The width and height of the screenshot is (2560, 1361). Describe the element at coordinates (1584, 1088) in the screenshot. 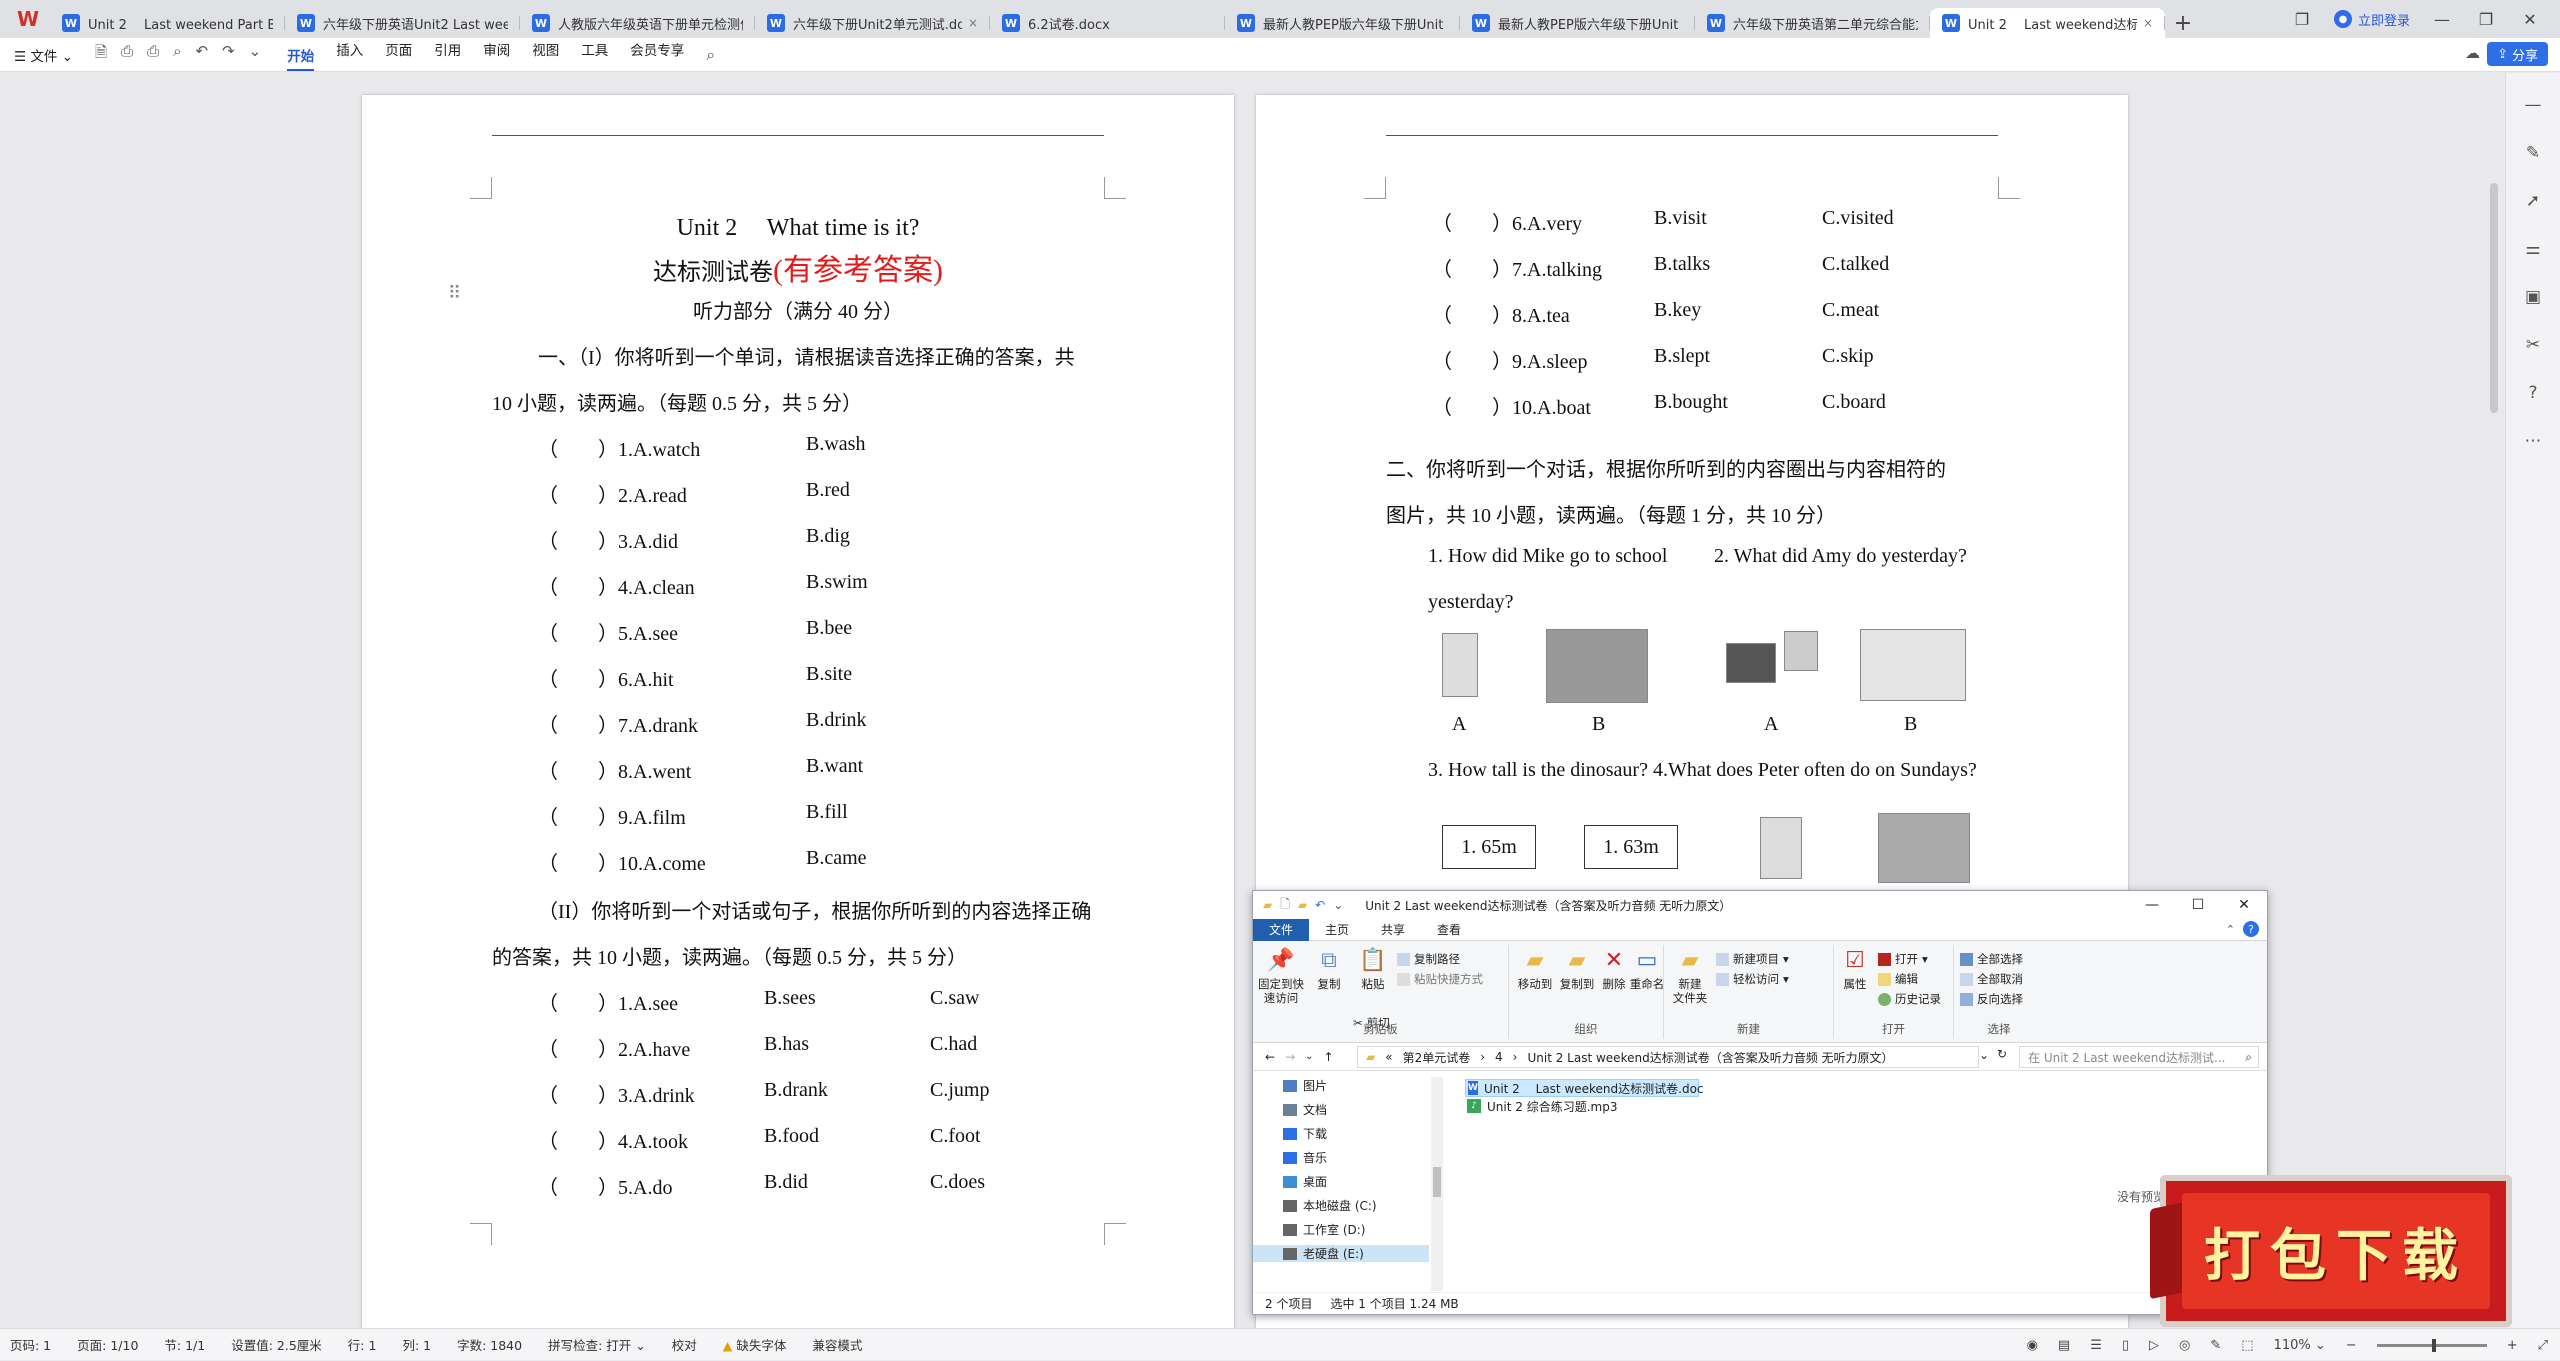

I see `file-item-doc: W Unit 2 Last weekend达标测试卷.doc` at that location.